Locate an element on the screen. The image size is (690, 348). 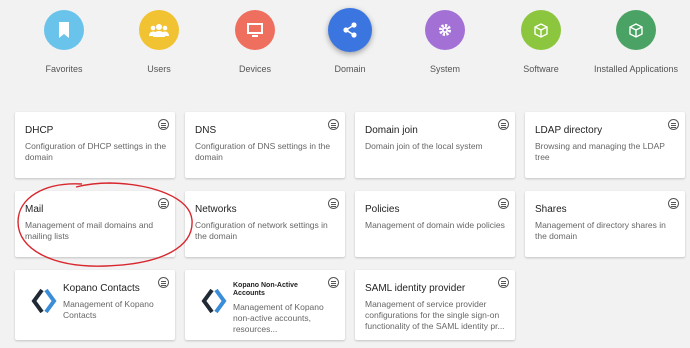
category-label: Users is located at coordinates (159, 69).